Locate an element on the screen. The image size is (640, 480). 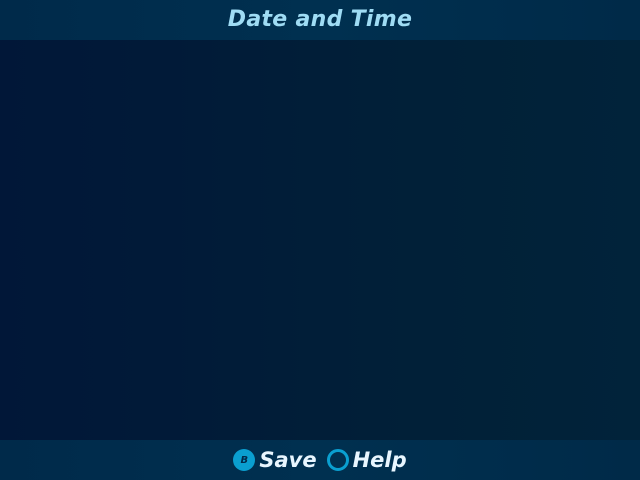
button-hint-bar: B Save Help is located at coordinates (320, 460).